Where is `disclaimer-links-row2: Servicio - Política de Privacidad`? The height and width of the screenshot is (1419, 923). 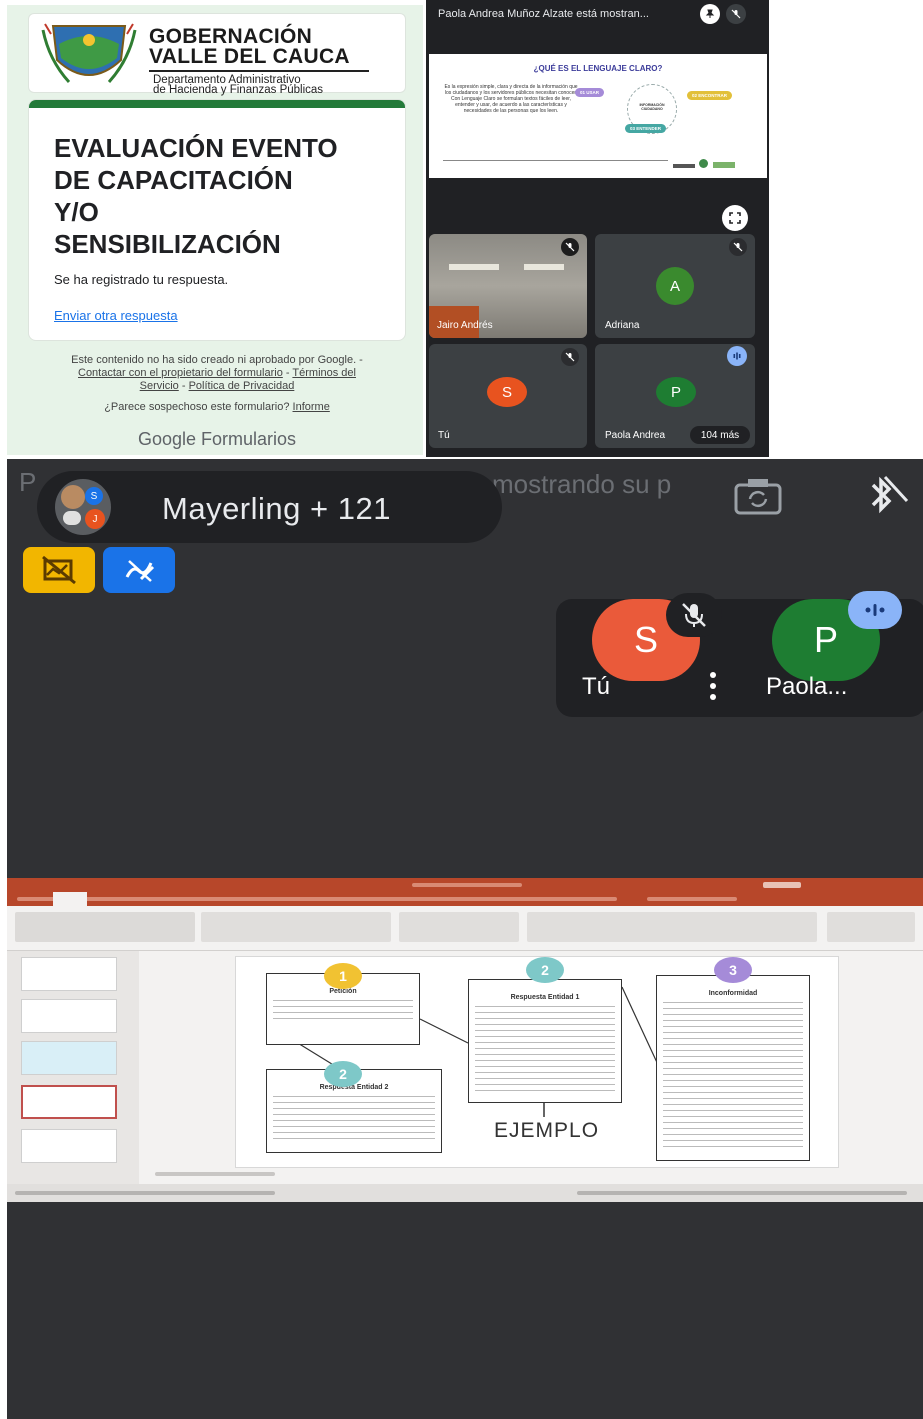 disclaimer-links-row2: Servicio - Política de Privacidad is located at coordinates (217, 386).